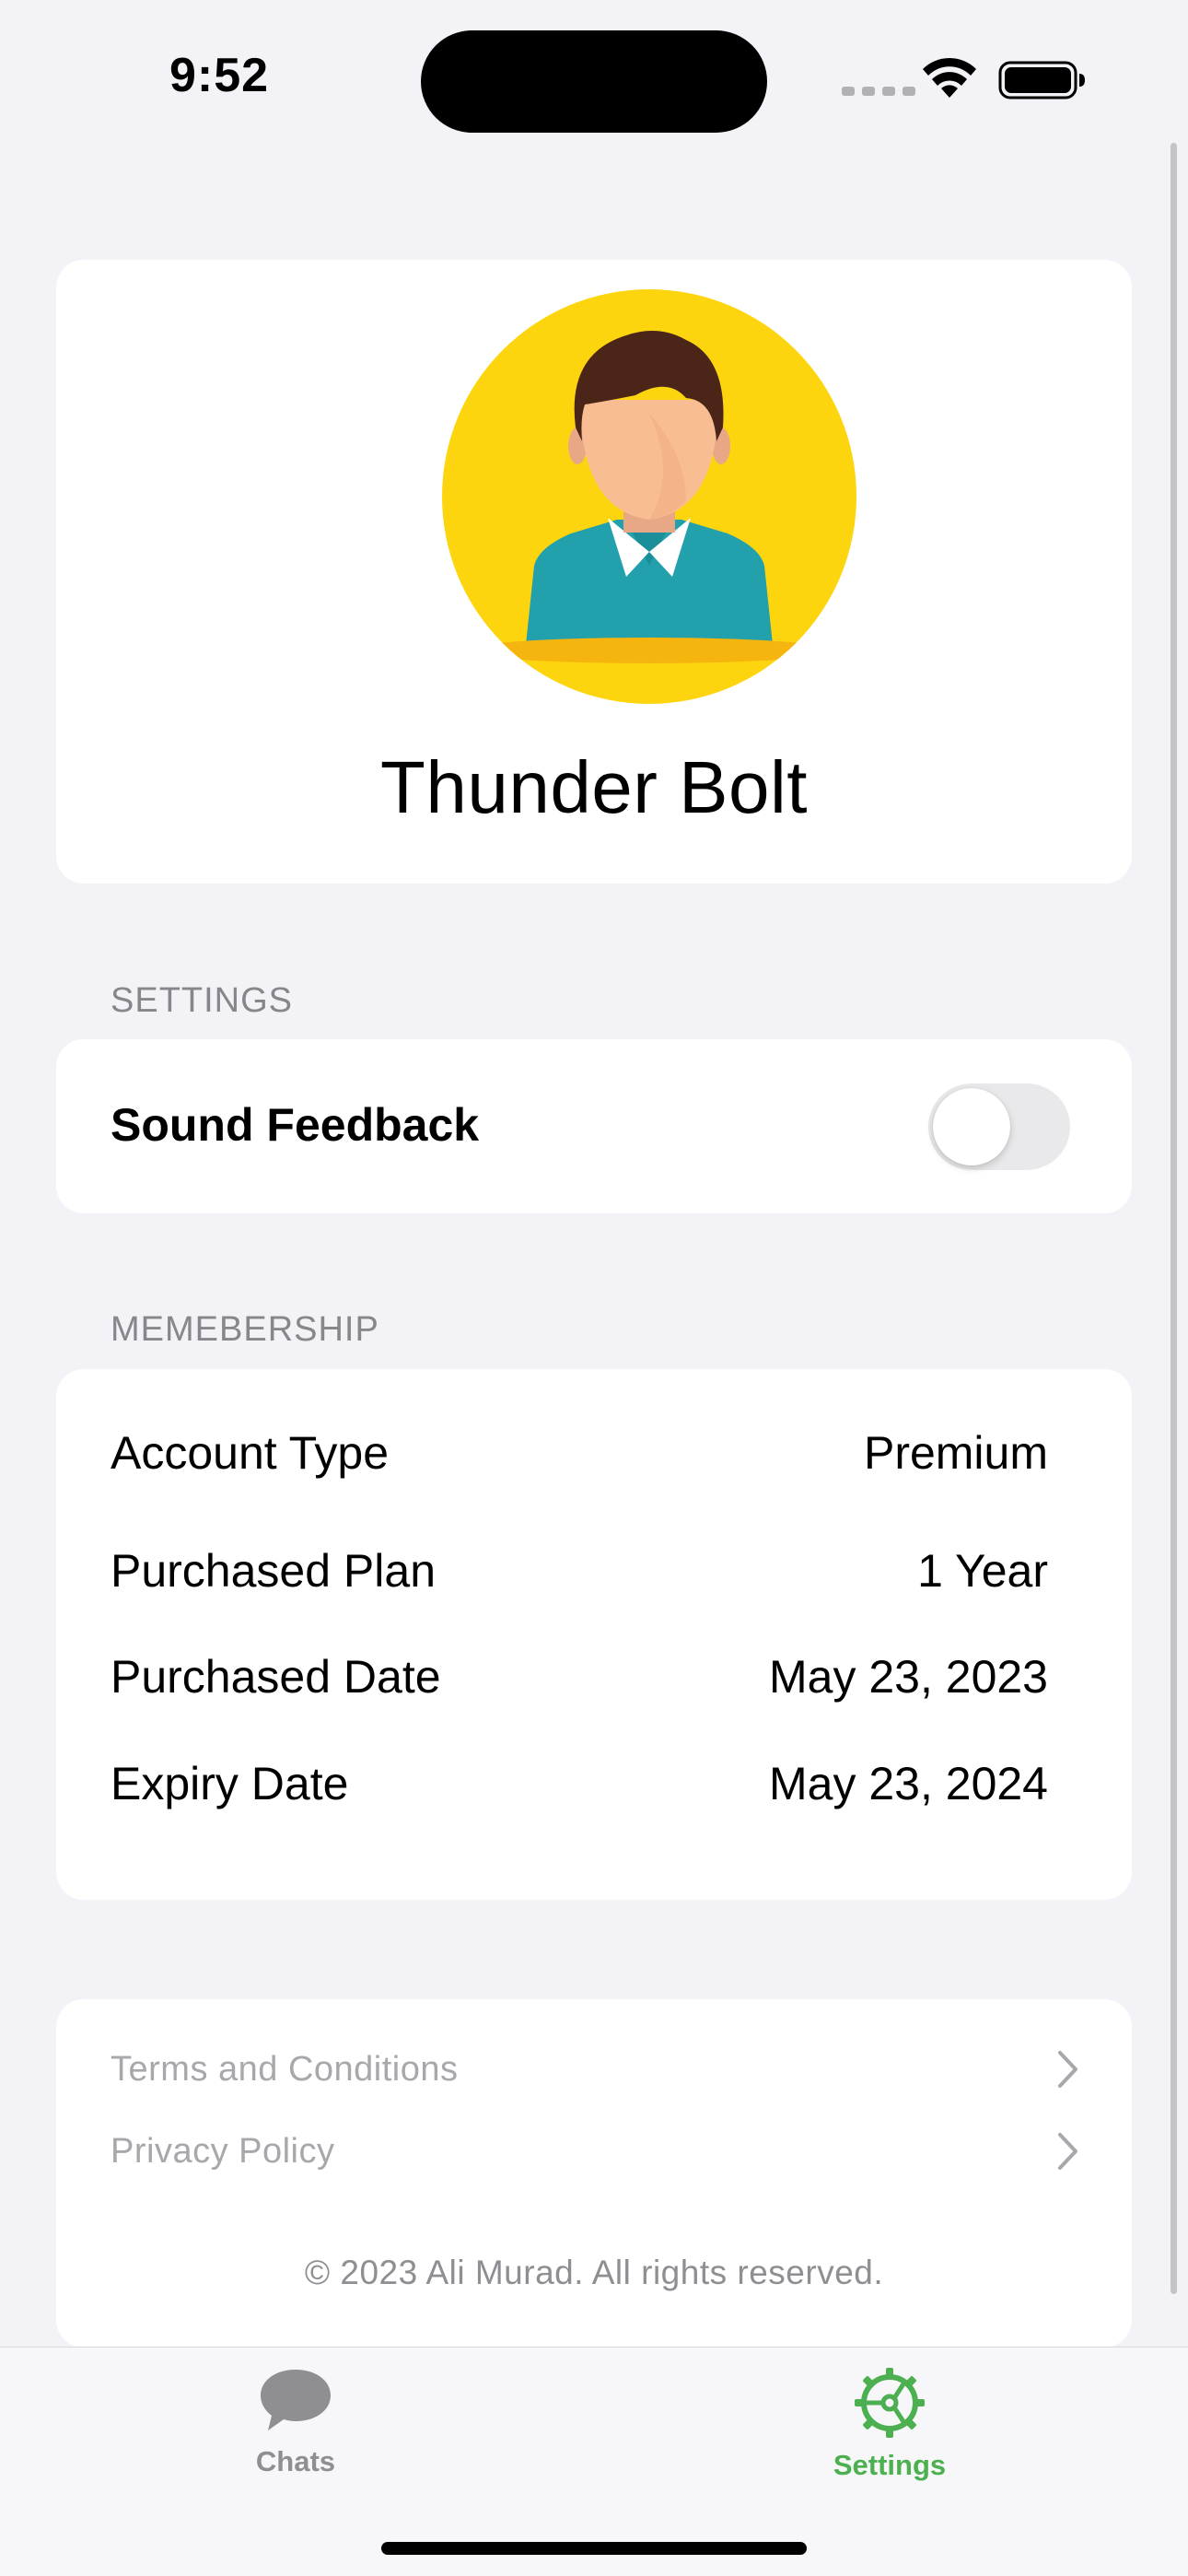 This screenshot has height=2576, width=1188. I want to click on link-label: Terms and Conditions, so click(285, 2069).